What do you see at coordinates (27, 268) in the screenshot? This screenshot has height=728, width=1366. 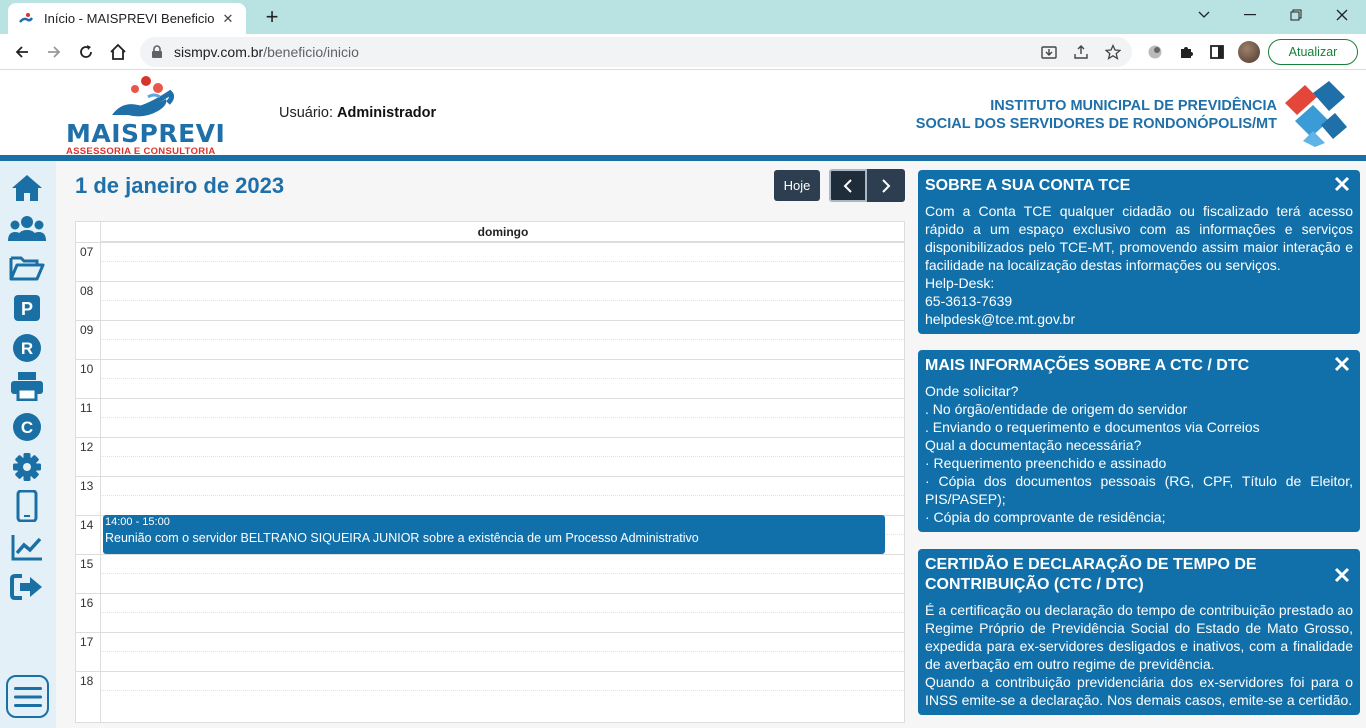 I see `folder-open-icon` at bounding box center [27, 268].